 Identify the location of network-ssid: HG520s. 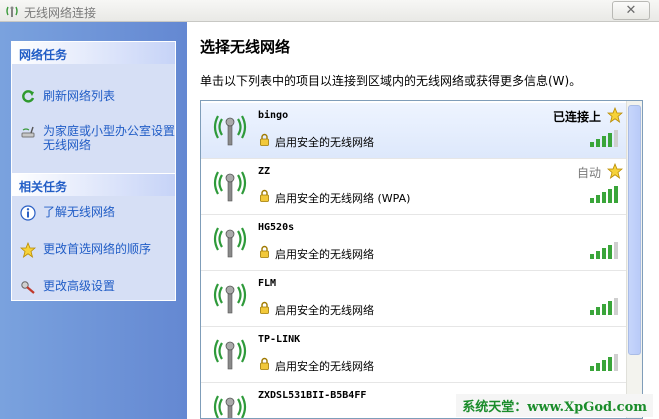
(276, 227).